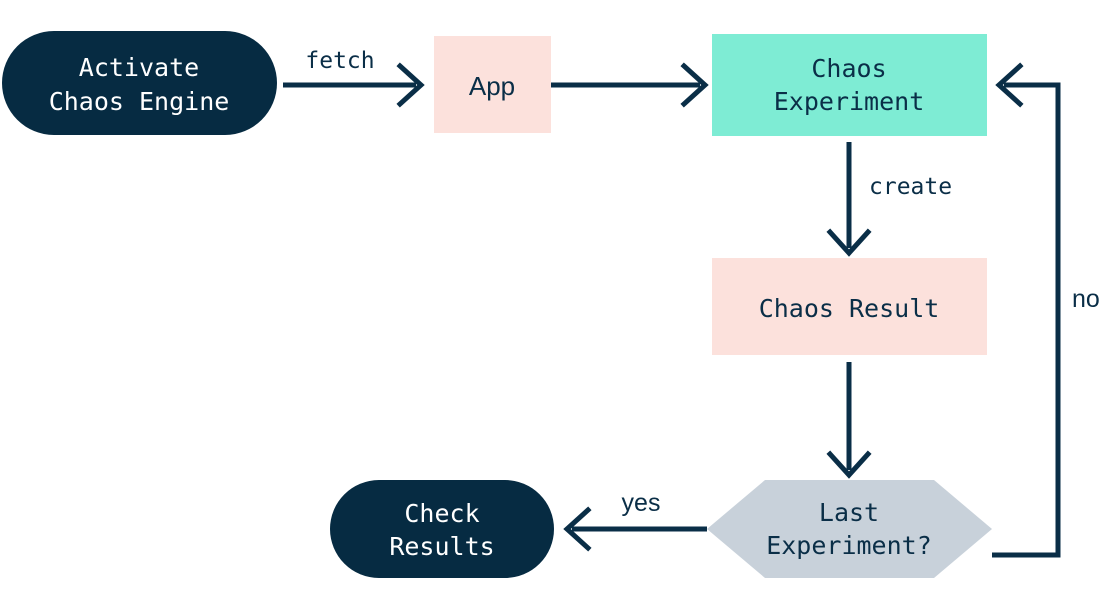  Describe the element at coordinates (1086, 299) in the screenshot. I see `edge-label-no: no` at that location.